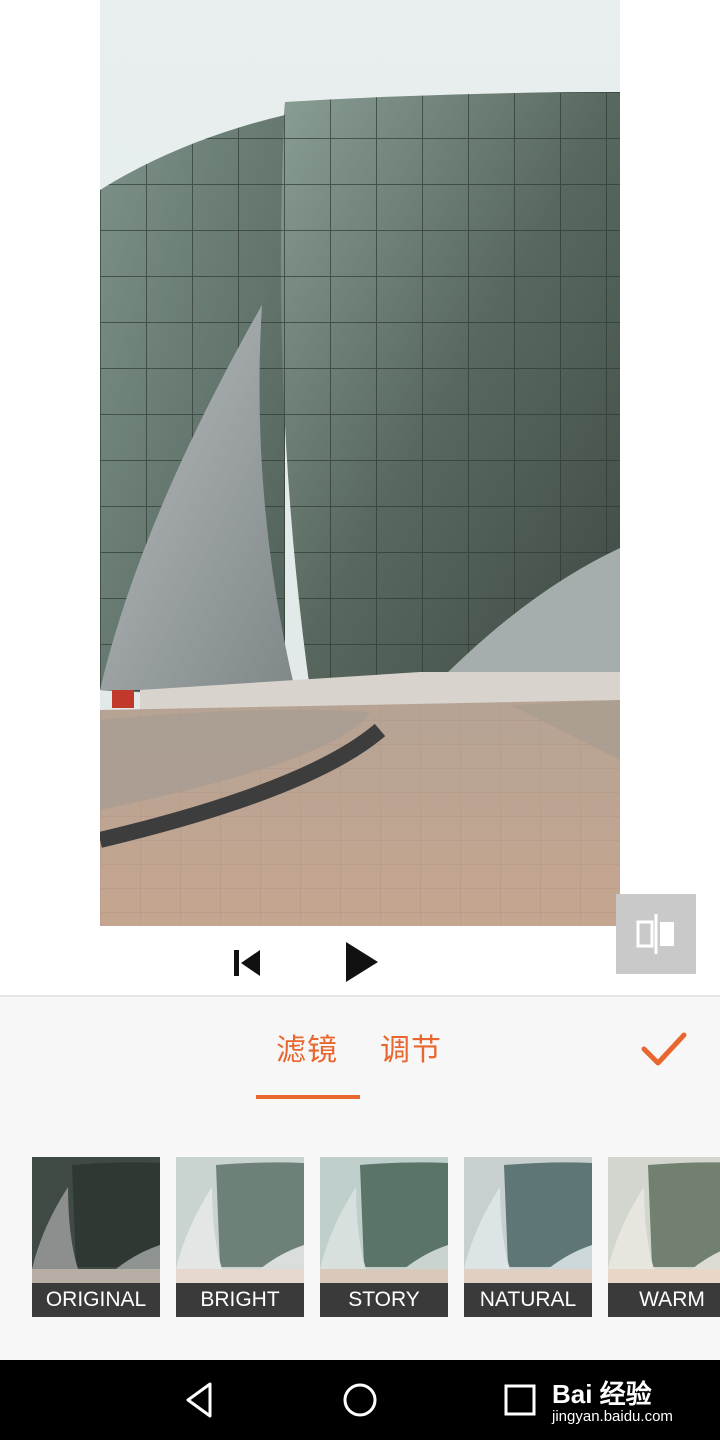 Image resolution: width=720 pixels, height=1440 pixels. I want to click on filter-original: ORIGINAL, so click(96, 1237).